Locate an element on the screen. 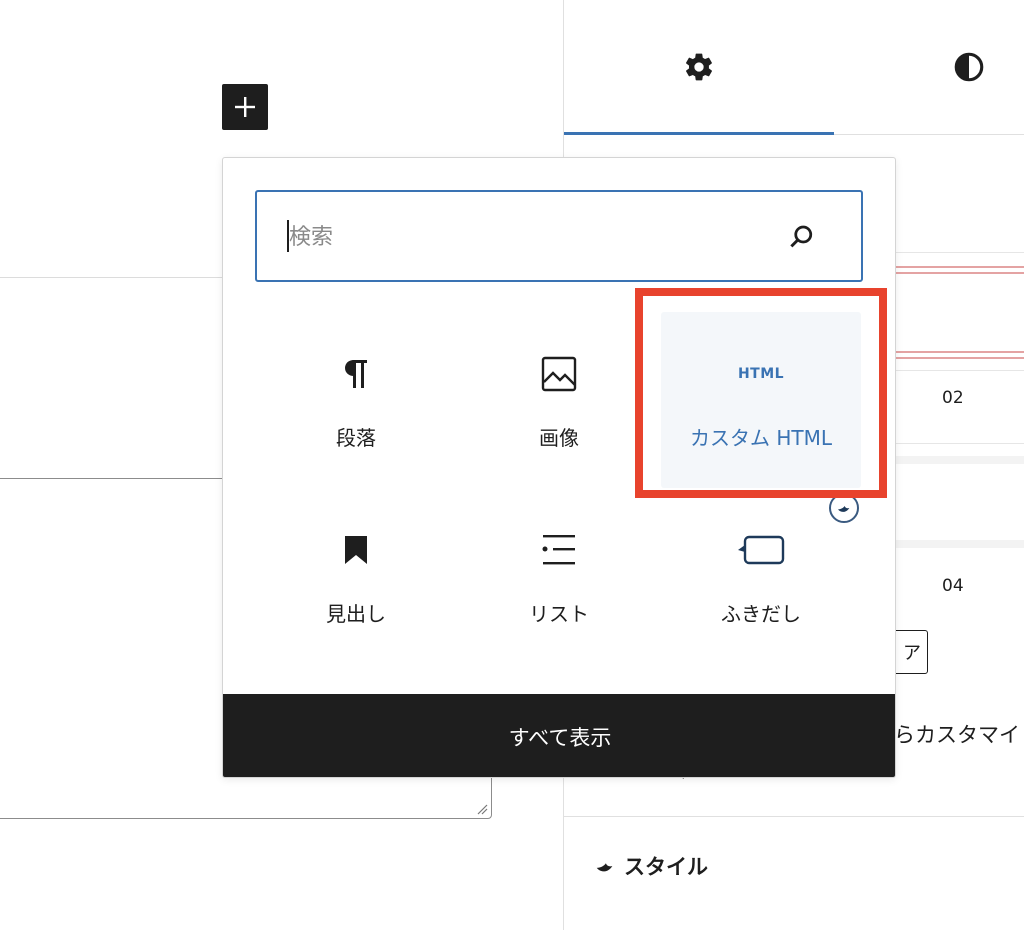  search-box is located at coordinates (559, 236).